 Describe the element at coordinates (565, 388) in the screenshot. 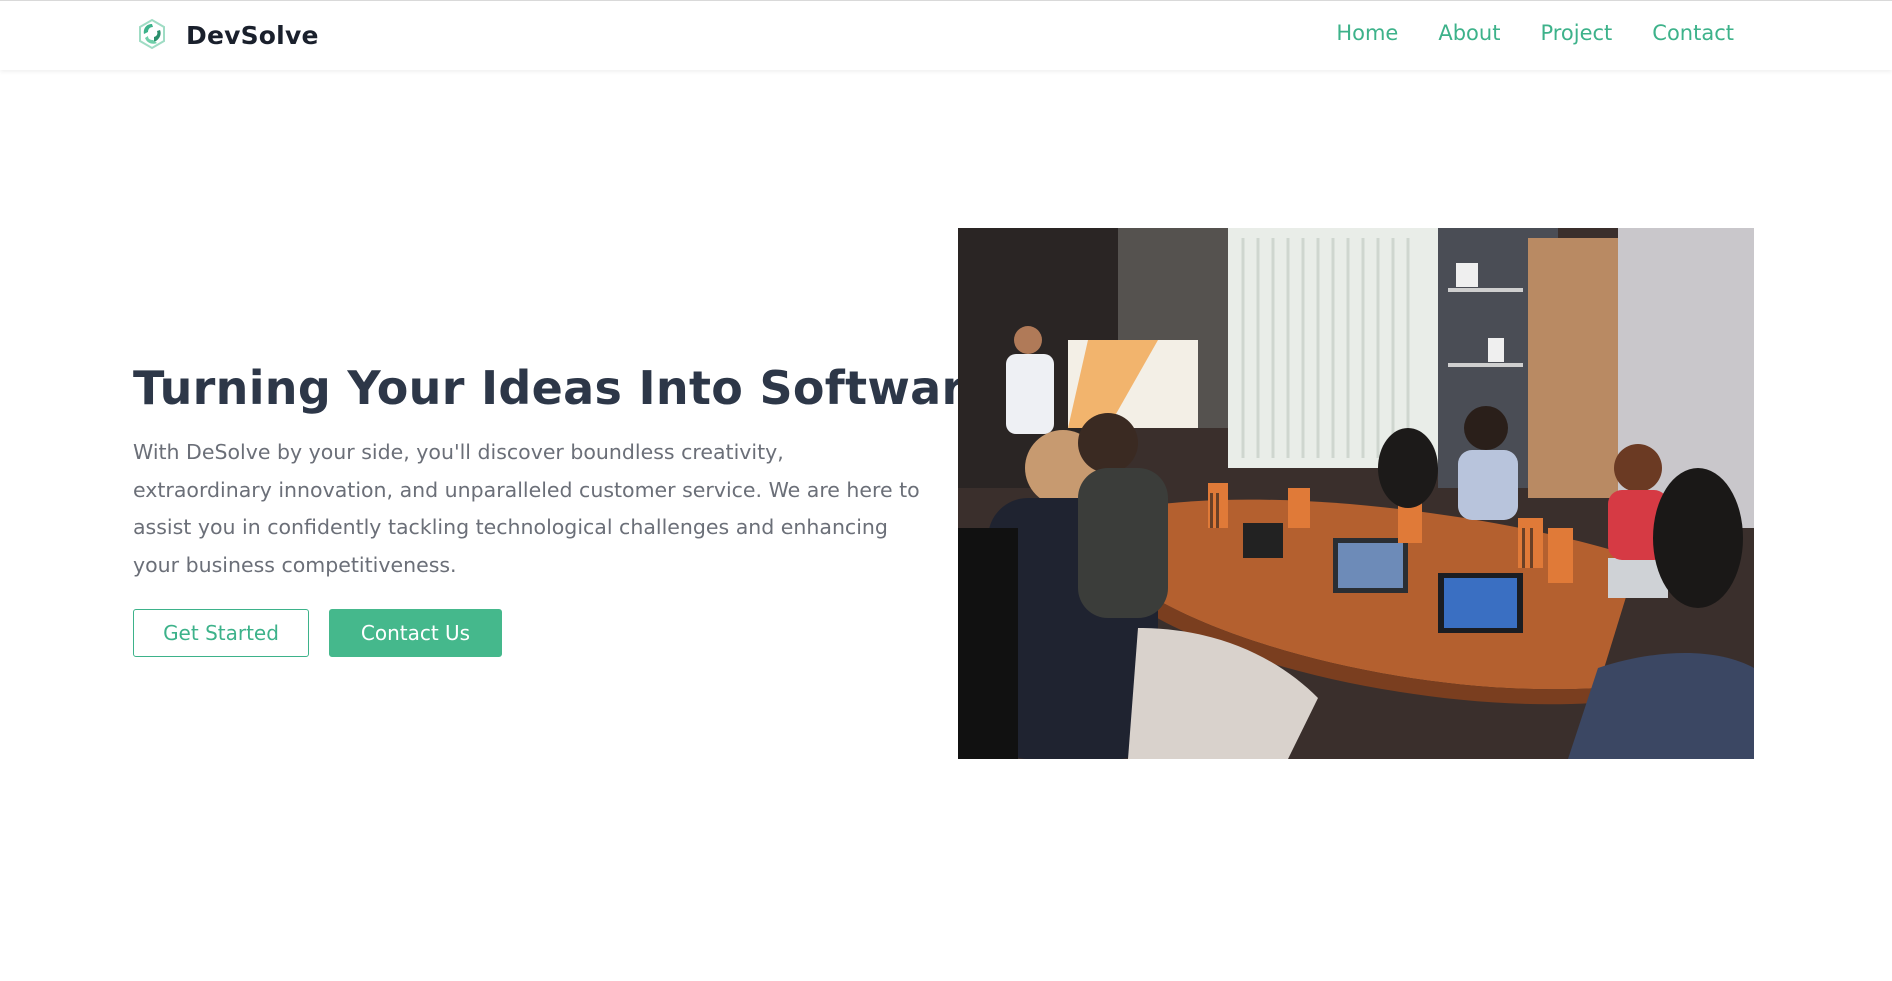

I see `hero-title: Turning Your Ideas Into Software` at that location.